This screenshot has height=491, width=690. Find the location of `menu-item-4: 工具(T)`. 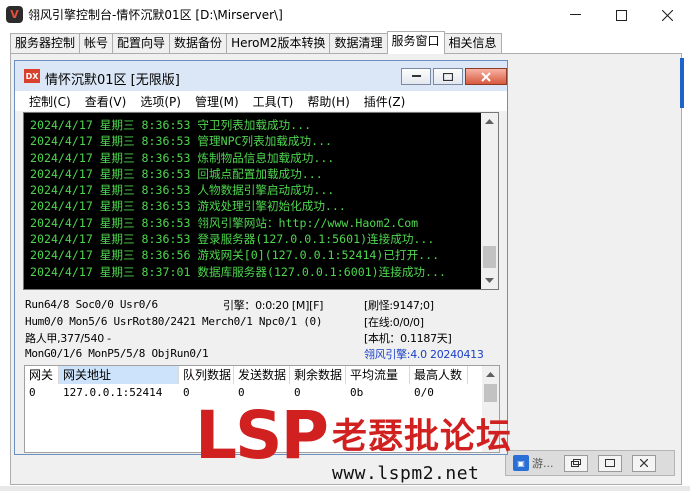

menu-item-4: 工具(T) is located at coordinates (273, 101).